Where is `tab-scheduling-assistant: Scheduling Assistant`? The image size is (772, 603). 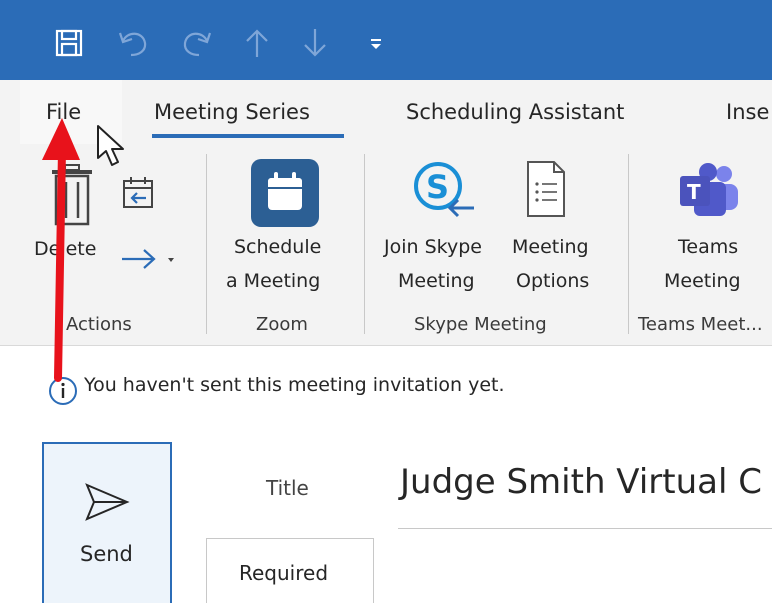
tab-scheduling-assistant: Scheduling Assistant is located at coordinates (515, 112).